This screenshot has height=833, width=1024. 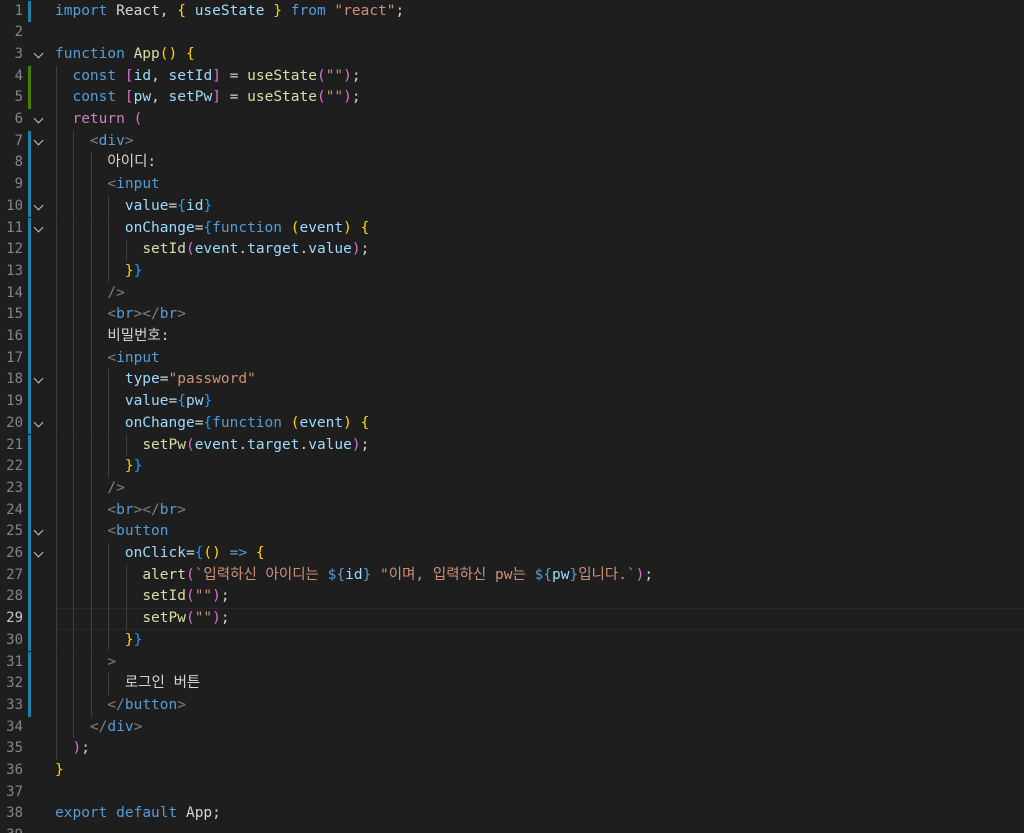 I want to click on code-line: 18 type="password", so click(x=512, y=380).